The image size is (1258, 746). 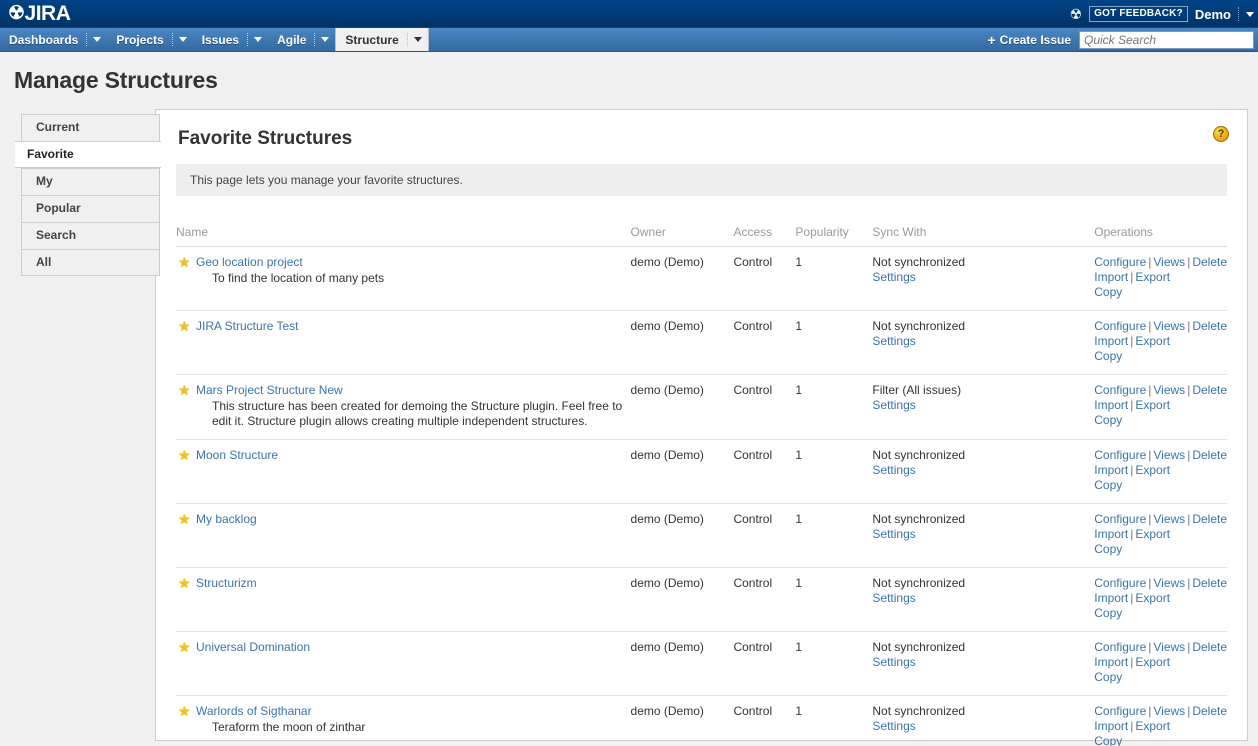 I want to click on structure-name-link: JIRA Structure Test, so click(x=247, y=326).